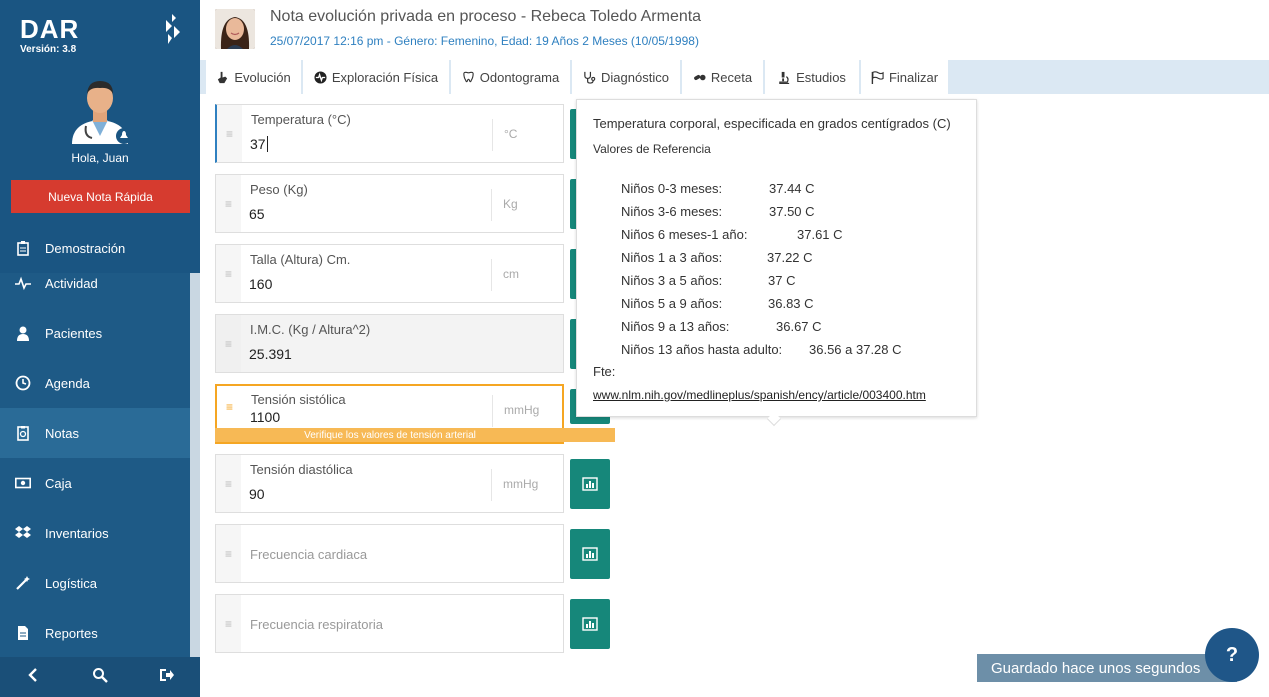 Image resolution: width=1269 pixels, height=697 pixels. Describe the element at coordinates (717, 303) in the screenshot. I see `reference-row: Niños 5 a 9 años: 36.83 C` at that location.